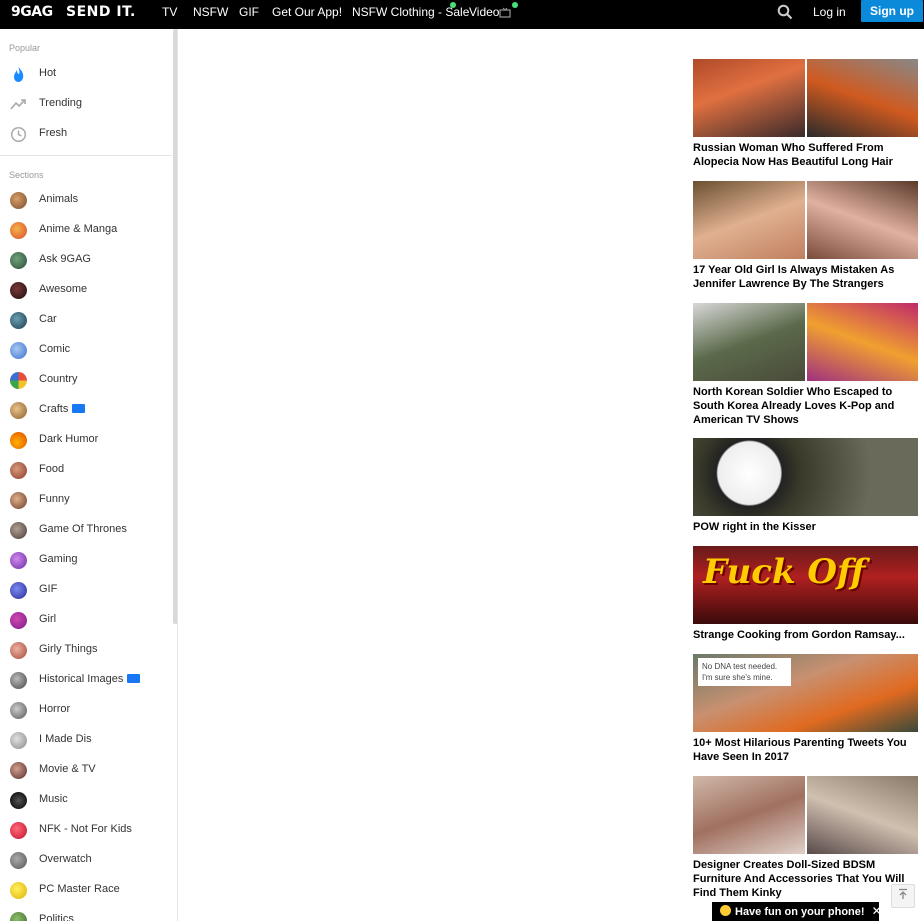  Describe the element at coordinates (56, 917) in the screenshot. I see `sidebar-item-label: Politics` at that location.